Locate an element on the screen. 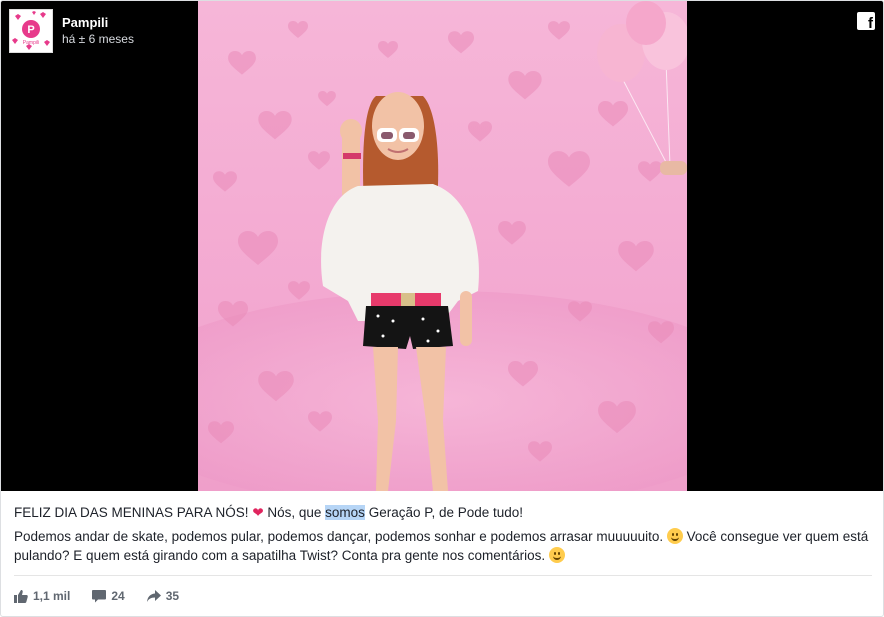  heart-emoji-icon: ❤ is located at coordinates (258, 512).